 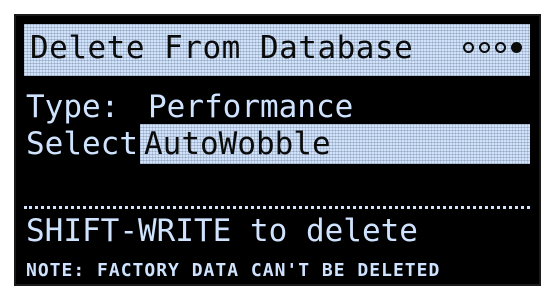 I want to click on type-label: Type:, so click(x=73, y=107).